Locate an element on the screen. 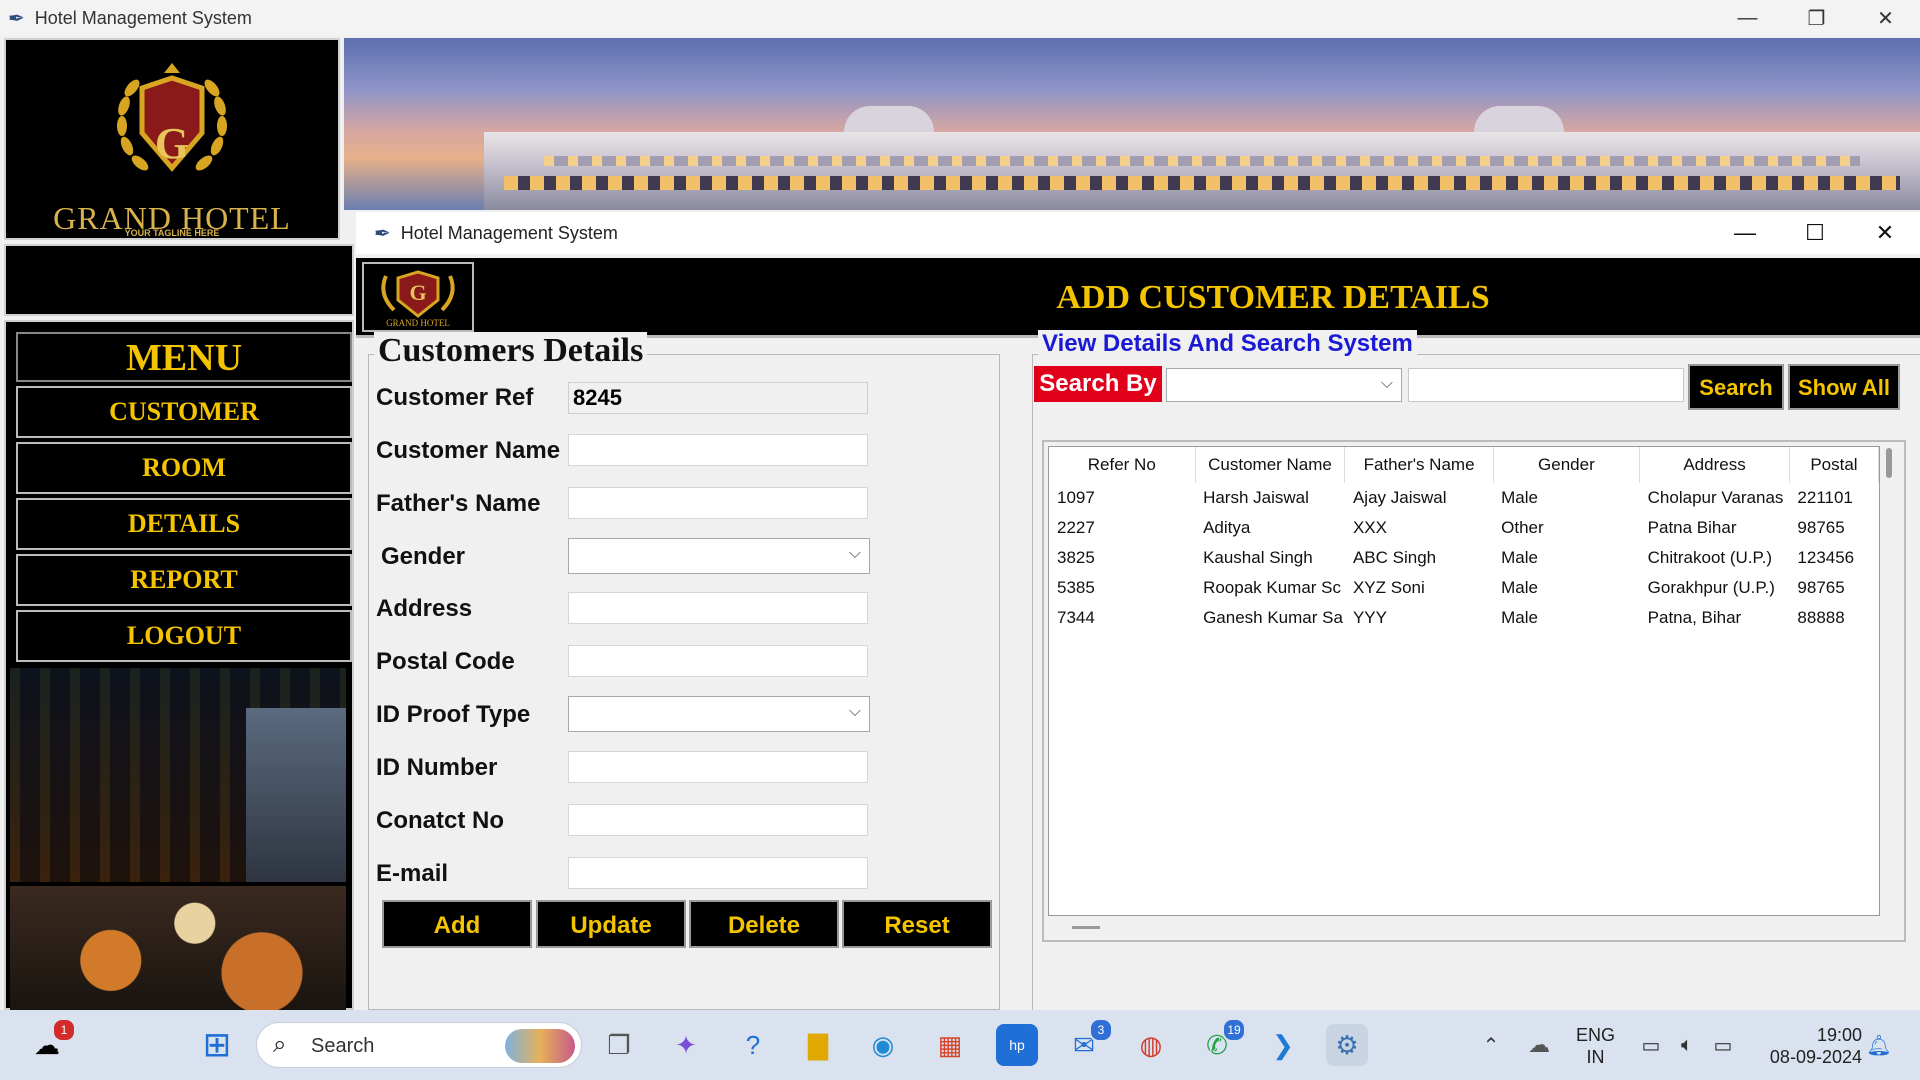 The height and width of the screenshot is (1080, 1920). whatsapp-badge: 19 is located at coordinates (1234, 1030).